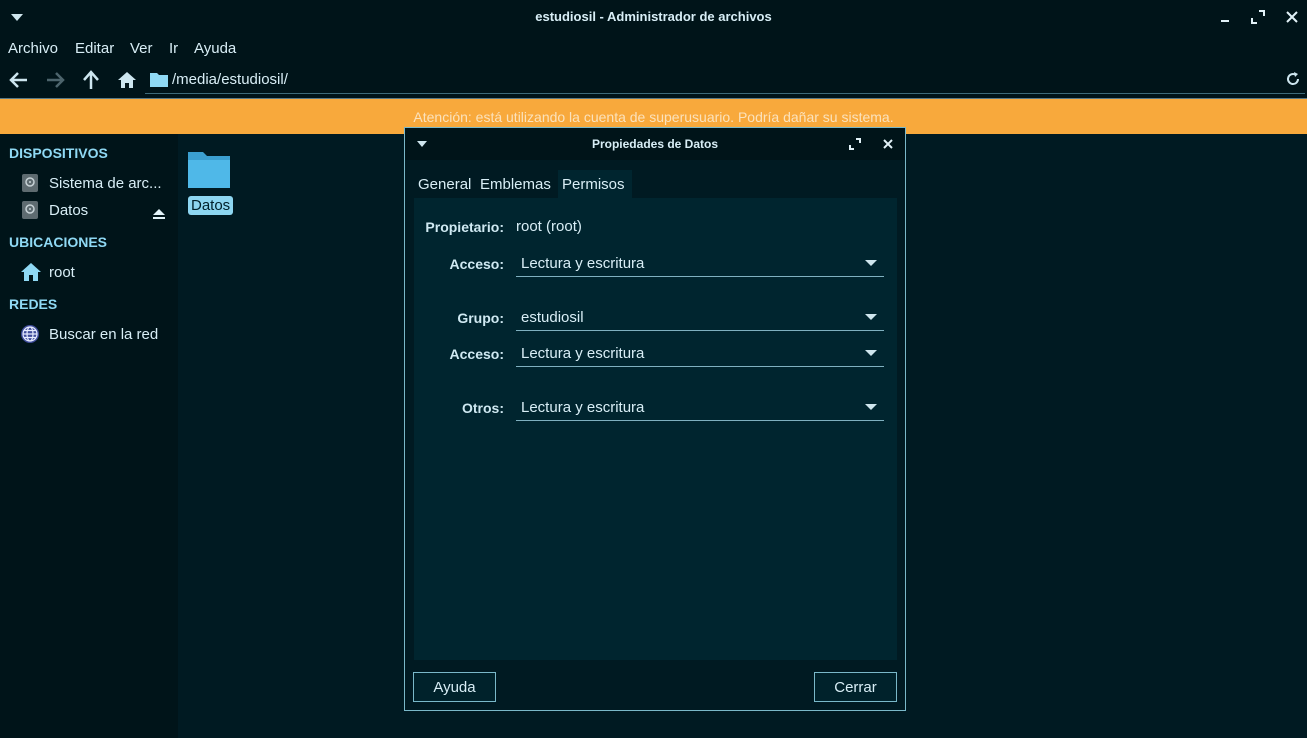  Describe the element at coordinates (69, 210) in the screenshot. I see `sidebar-item-label: Datos` at that location.